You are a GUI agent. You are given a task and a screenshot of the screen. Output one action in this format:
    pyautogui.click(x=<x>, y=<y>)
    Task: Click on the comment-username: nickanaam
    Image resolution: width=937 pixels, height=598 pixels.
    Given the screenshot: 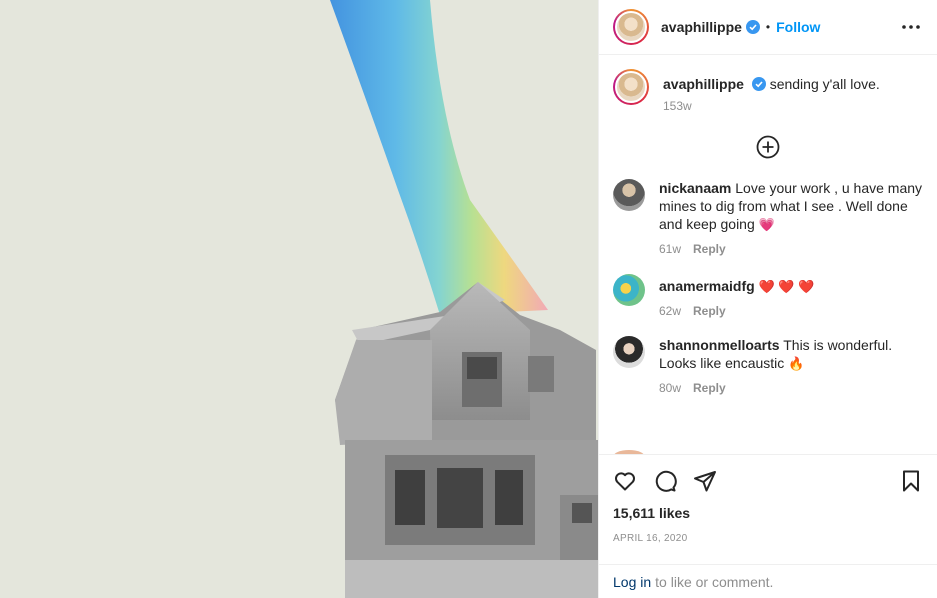 What is the action you would take?
    pyautogui.click(x=695, y=188)
    